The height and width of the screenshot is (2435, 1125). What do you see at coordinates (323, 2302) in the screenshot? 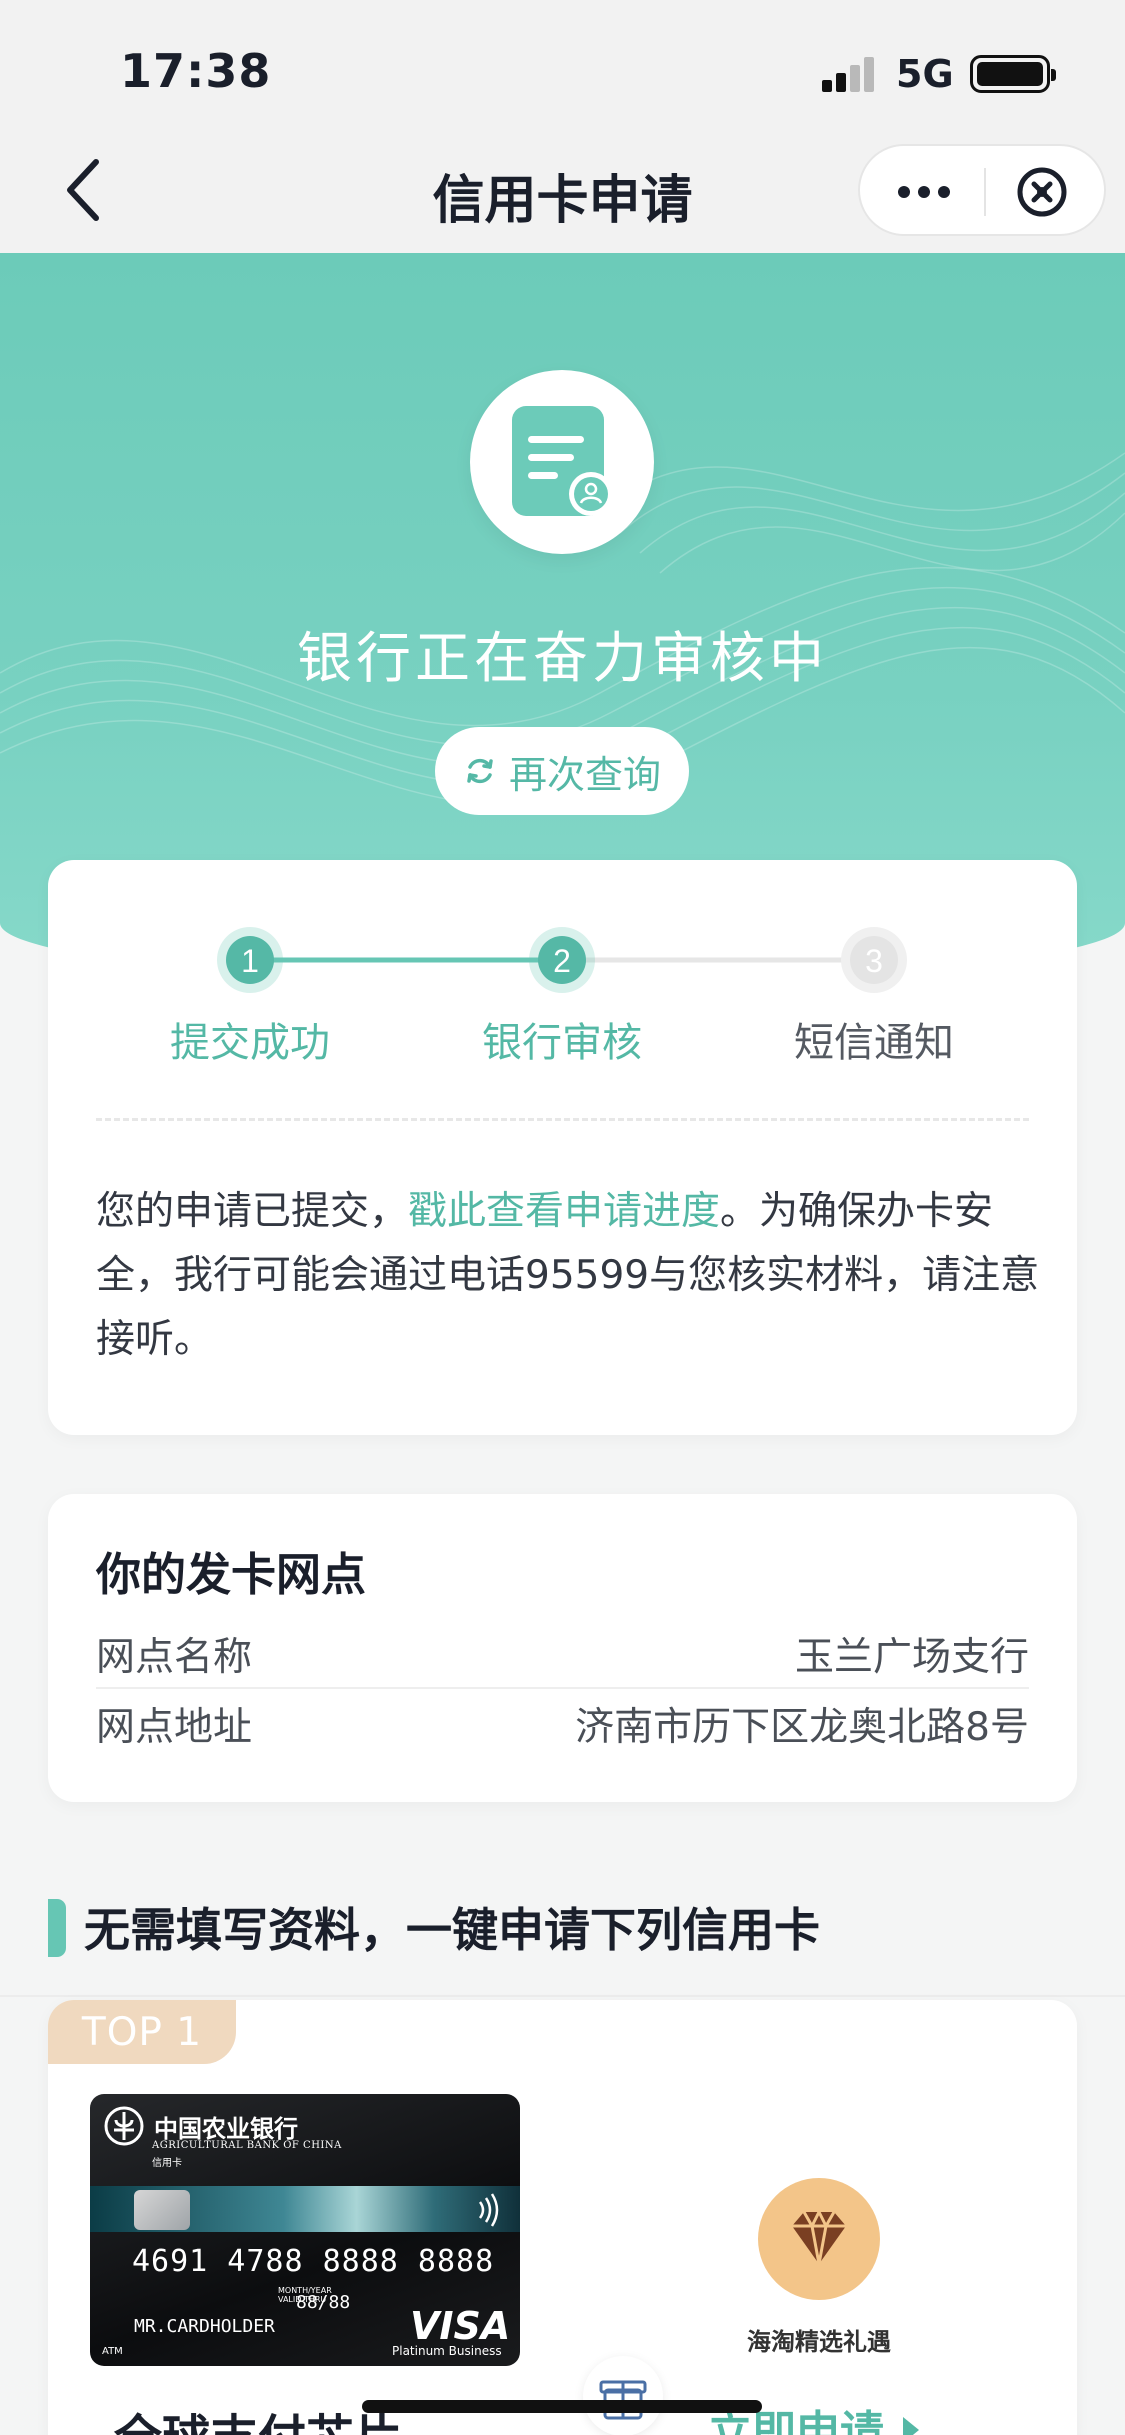
I see `card-expiry: 88/88` at bounding box center [323, 2302].